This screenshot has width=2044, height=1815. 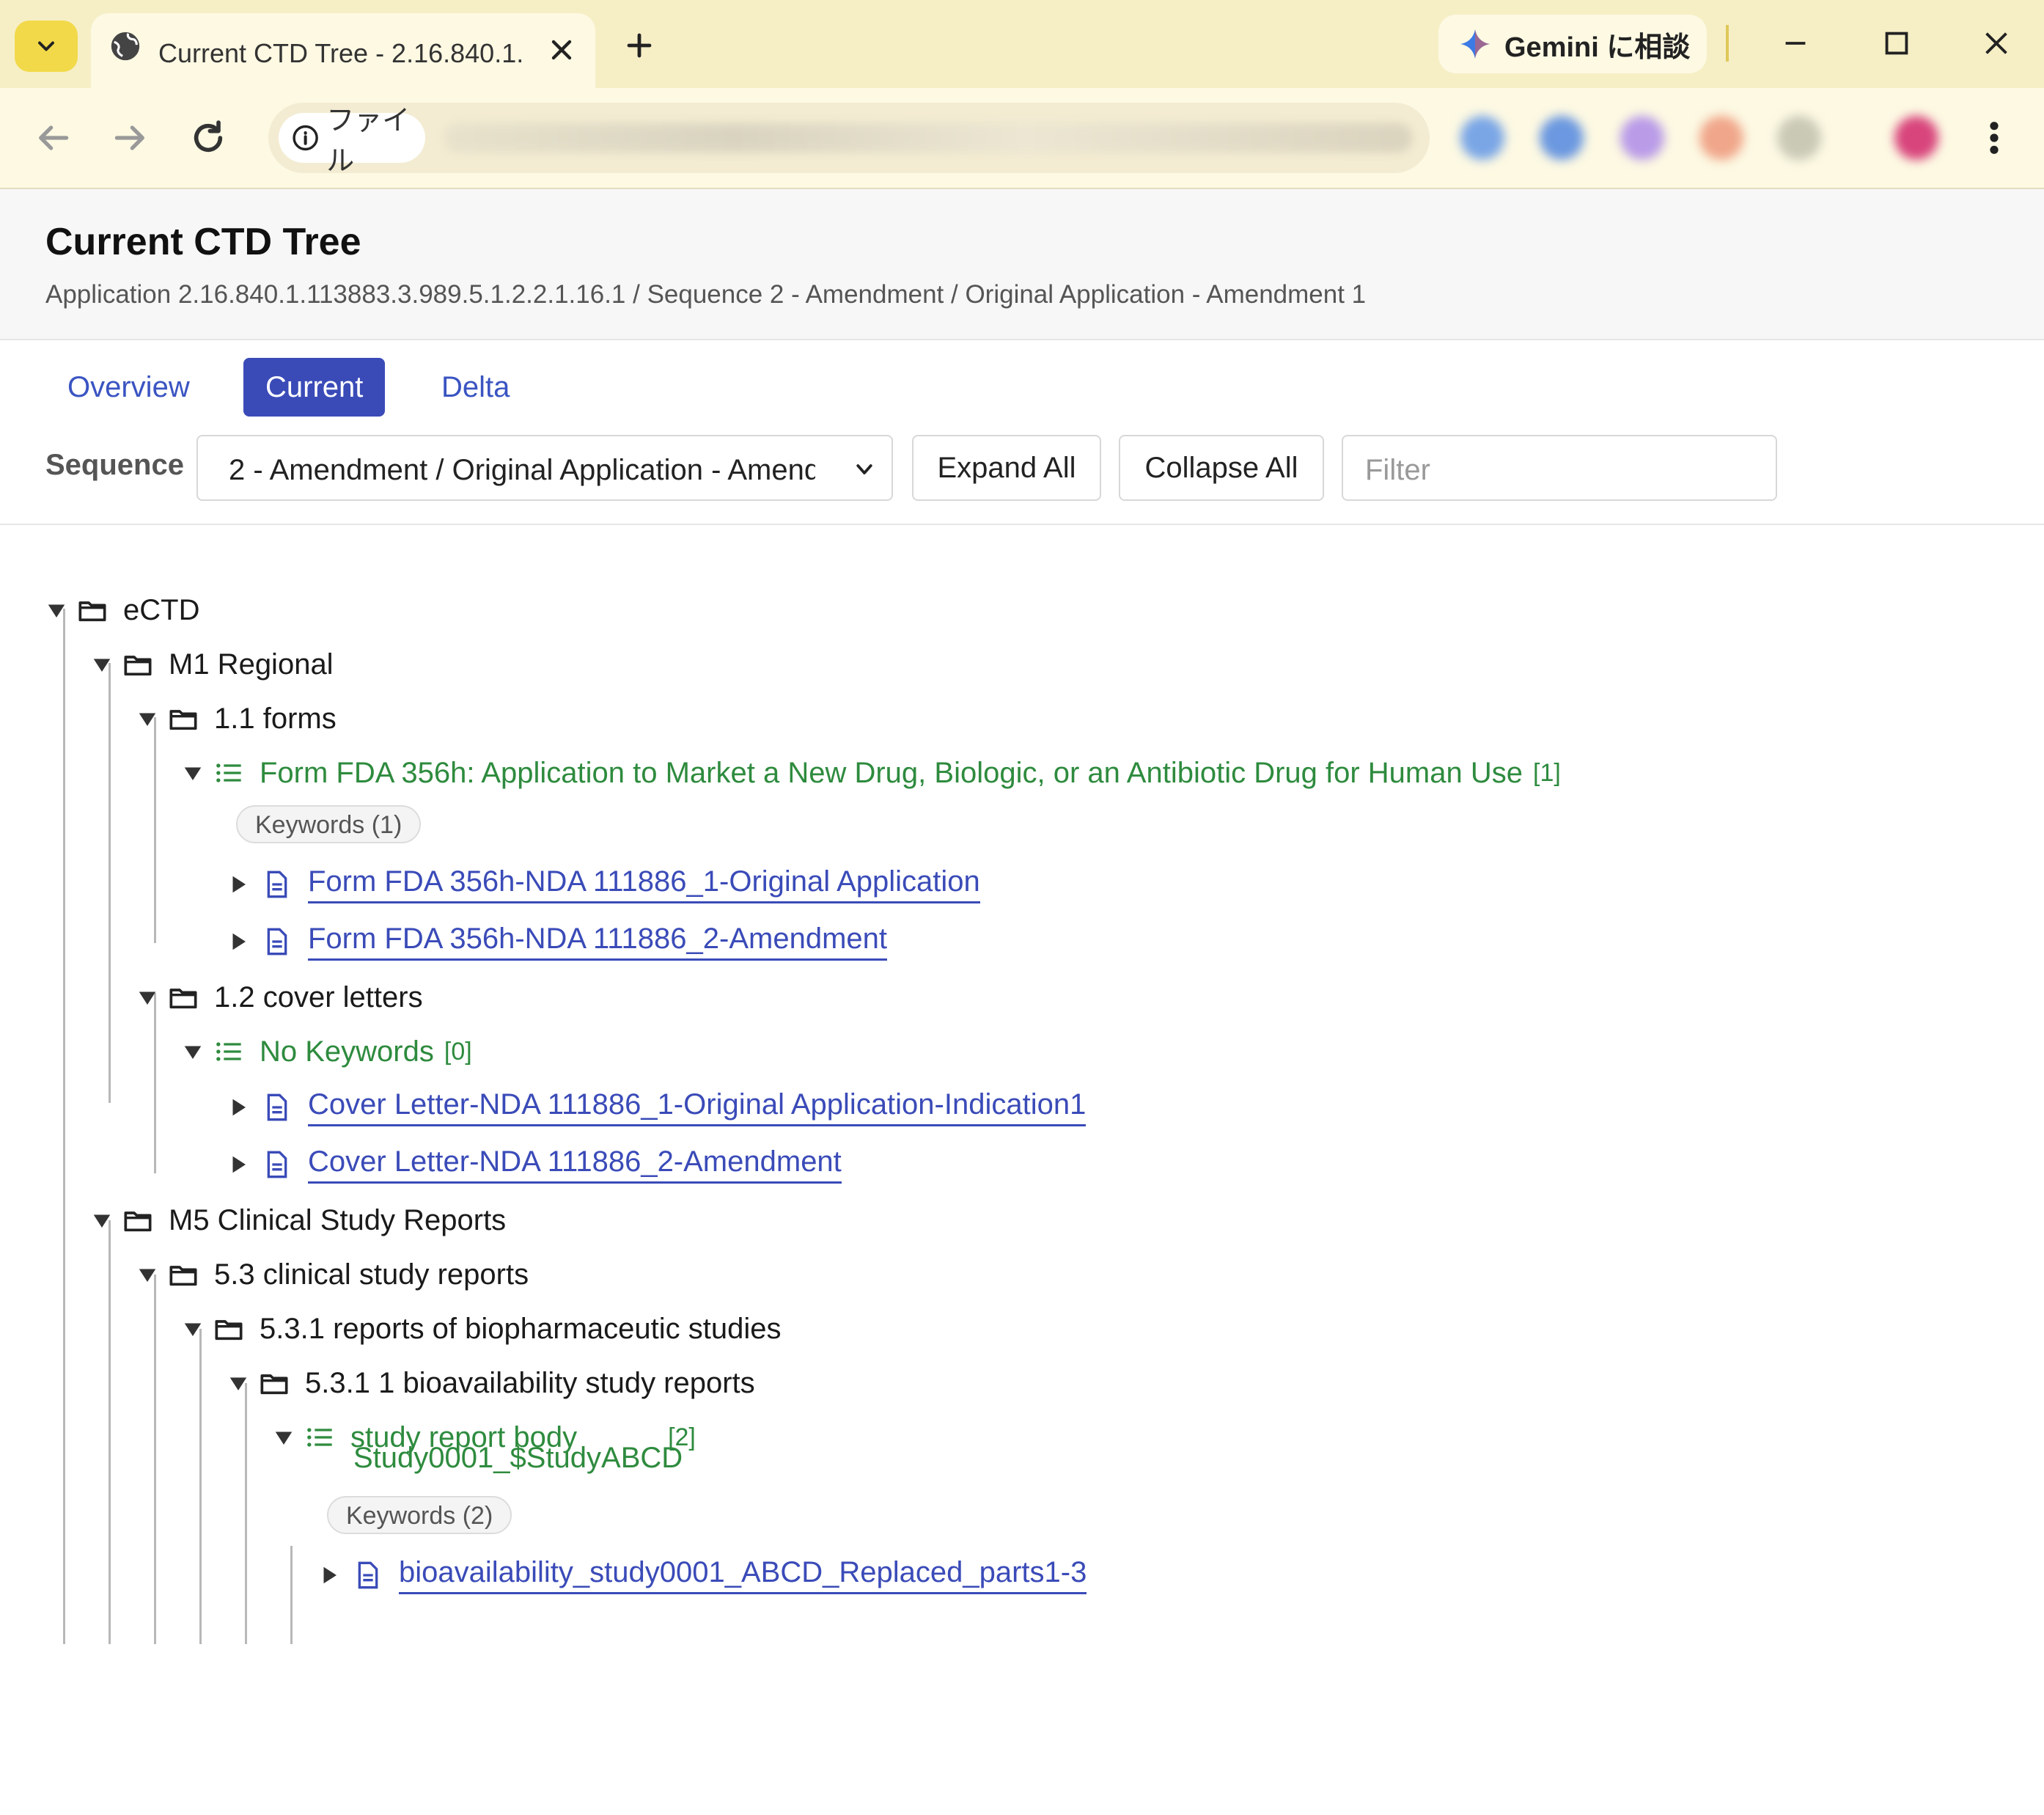 What do you see at coordinates (161, 609) in the screenshot?
I see `tree-node-label: eCTD` at bounding box center [161, 609].